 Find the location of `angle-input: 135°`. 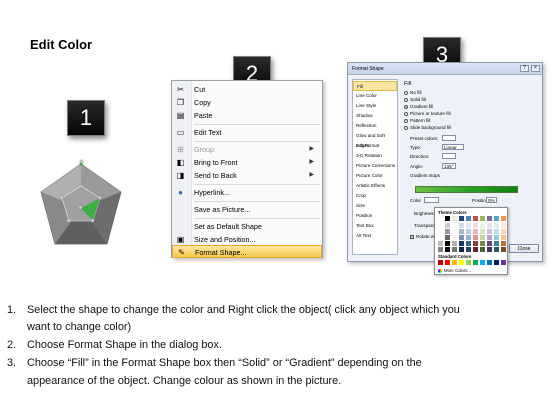

angle-input: 135° is located at coordinates (449, 166).